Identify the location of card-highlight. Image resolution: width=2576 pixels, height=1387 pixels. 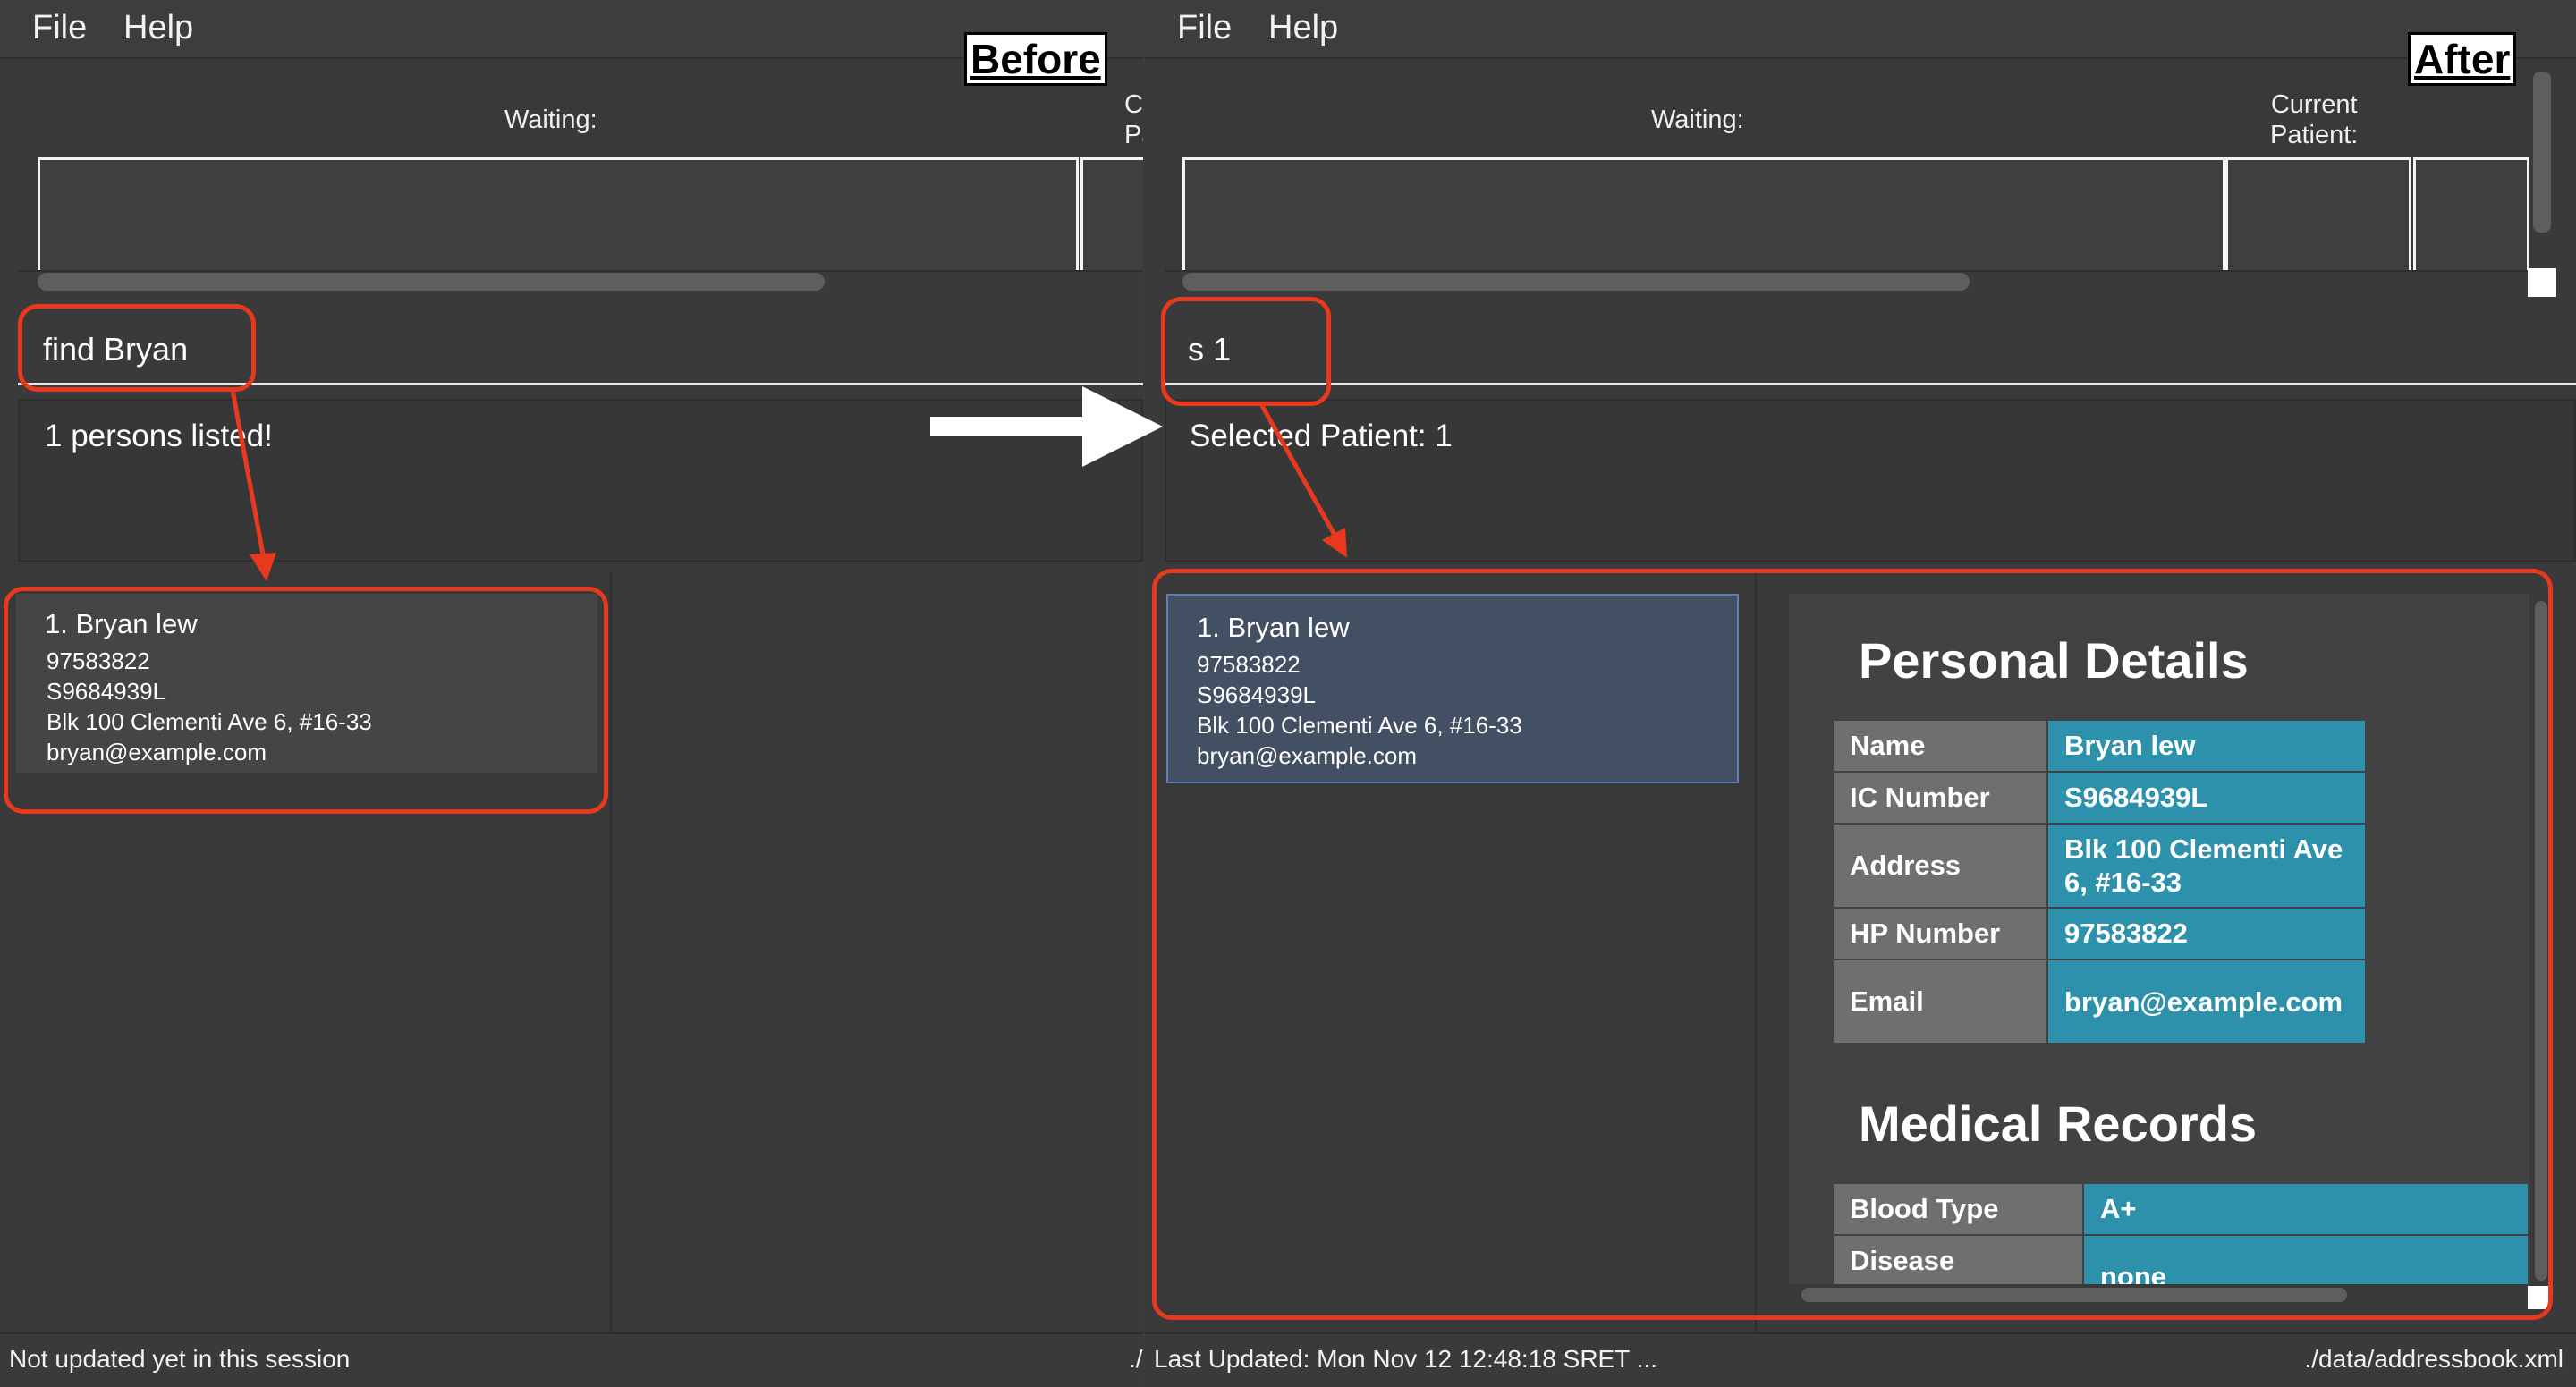
(306, 700).